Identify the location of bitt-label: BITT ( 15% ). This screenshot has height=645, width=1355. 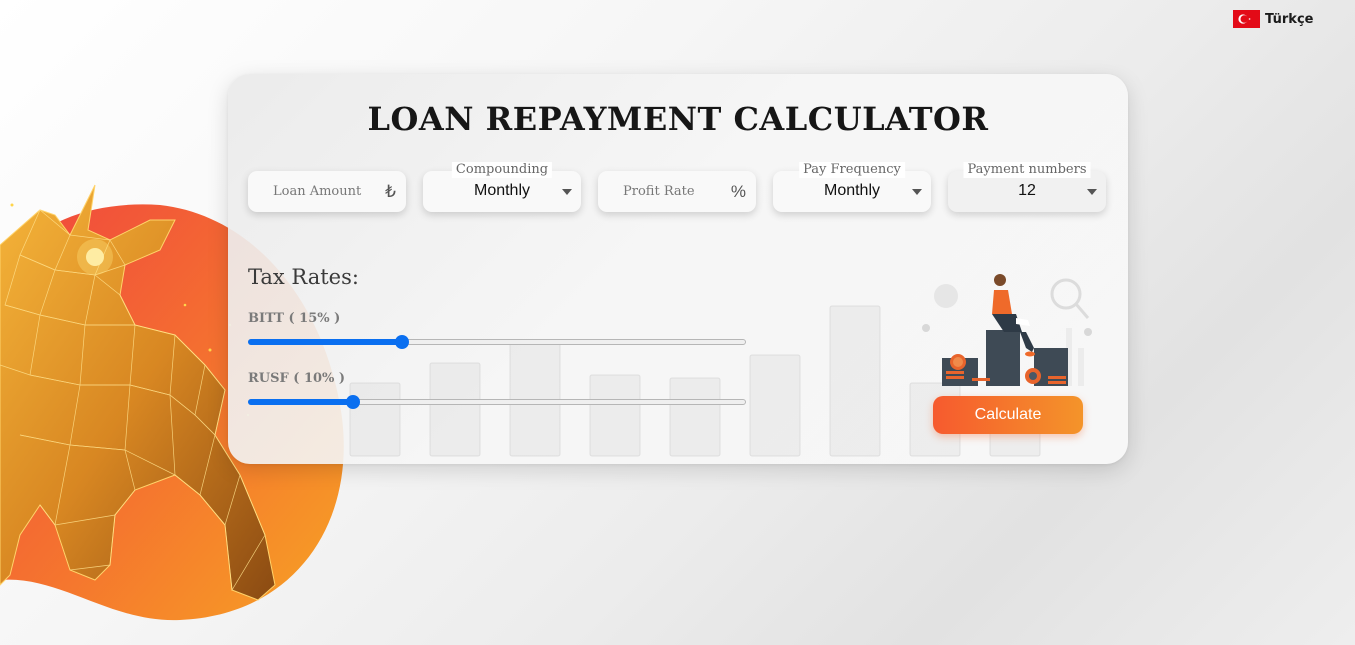
(294, 318).